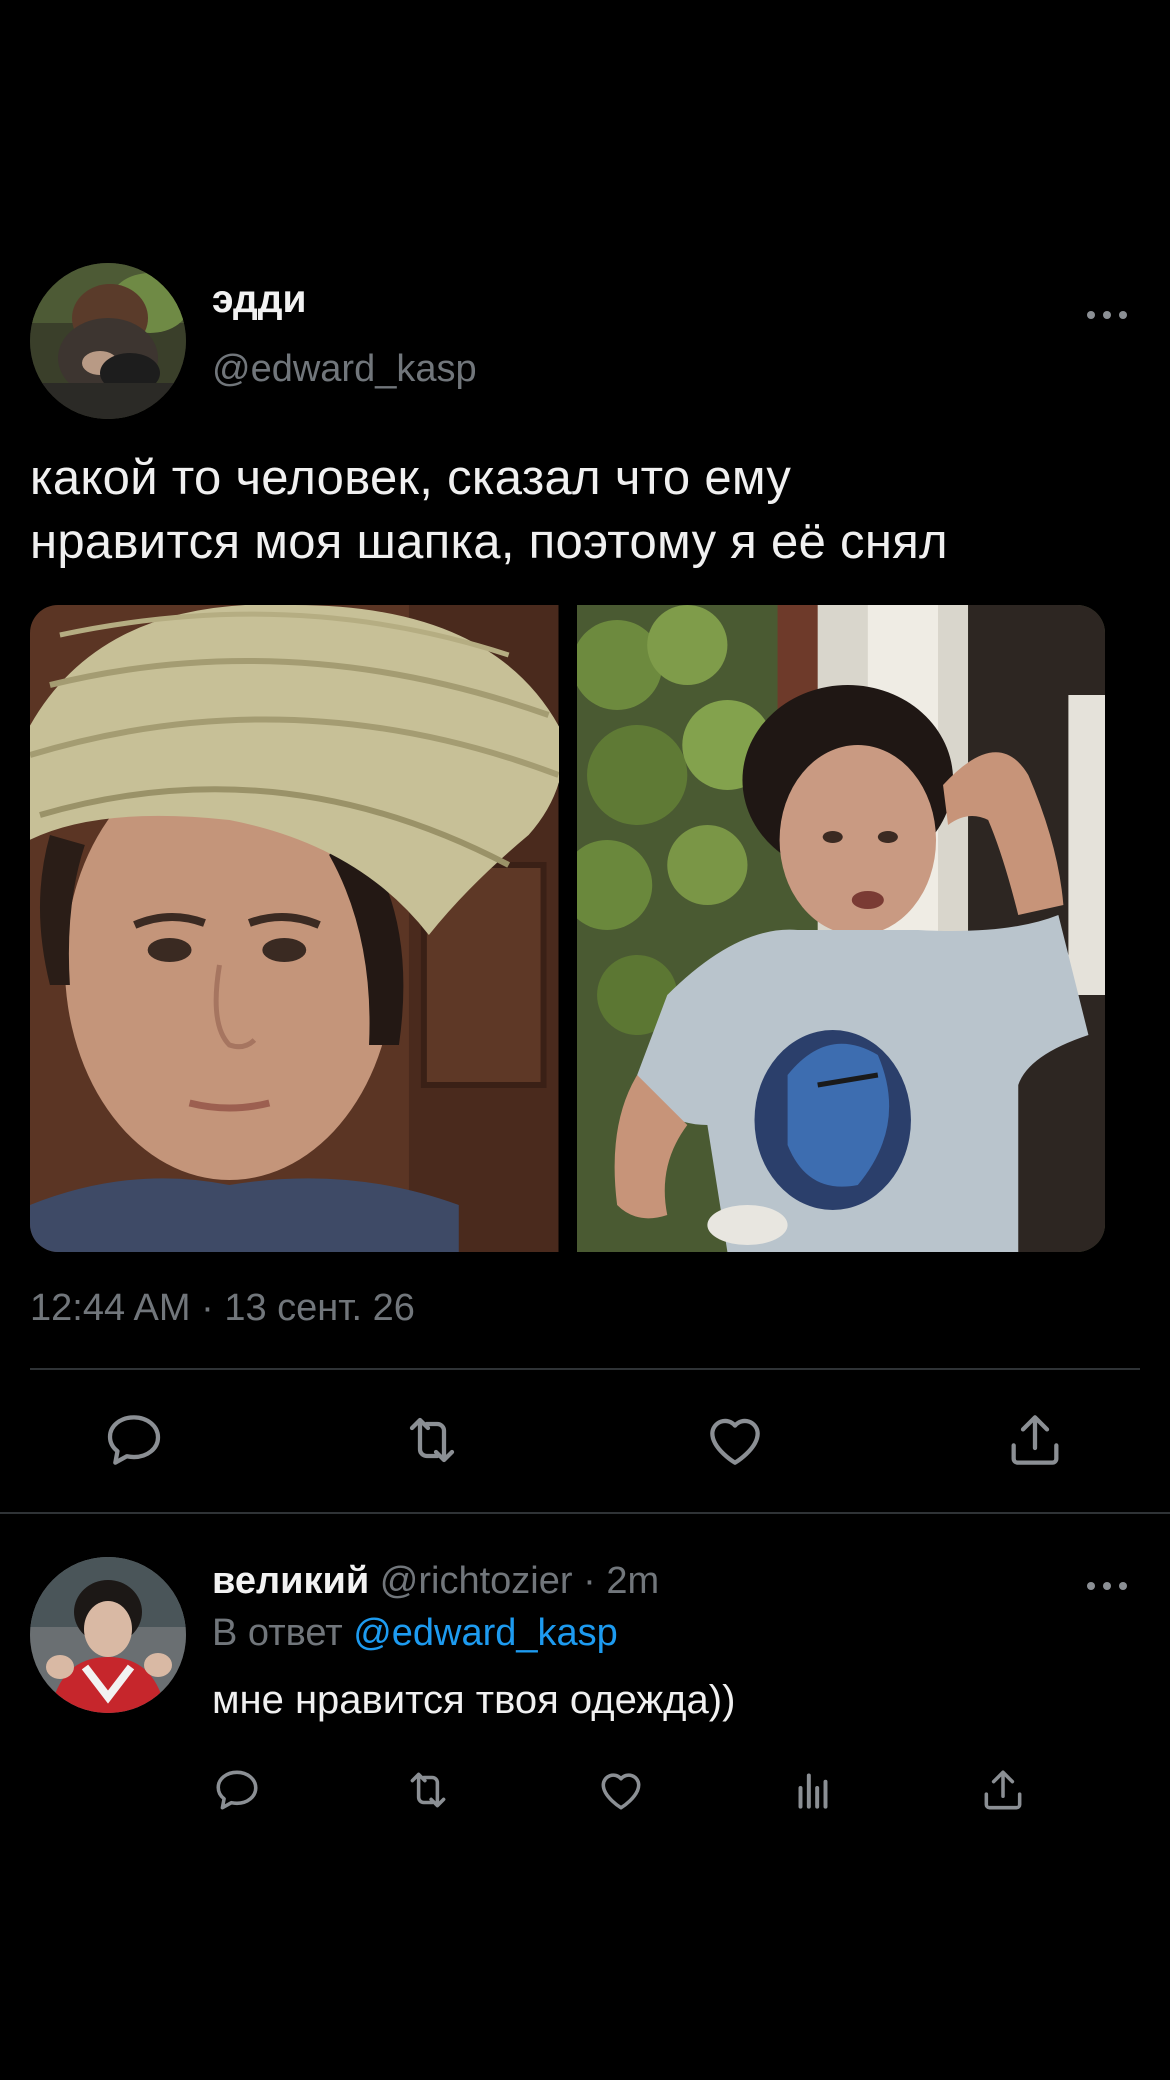 Image resolution: width=1170 pixels, height=2080 pixels. I want to click on photo-ivy-wall, so click(840, 928).